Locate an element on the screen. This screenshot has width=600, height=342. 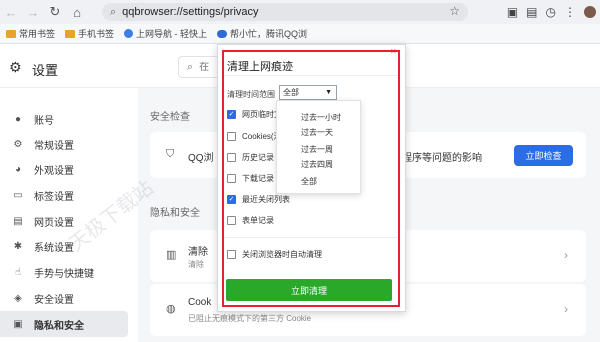
bookmarks-bar: 常用书签 手机书签 上网导航 - 轻快上 帮小忙，腾讯QQ浏 is located at coordinates (300, 34).